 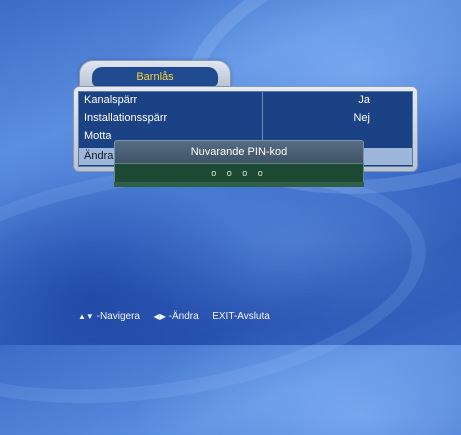 I want to click on menu-title: Barnlås, so click(x=155, y=77).